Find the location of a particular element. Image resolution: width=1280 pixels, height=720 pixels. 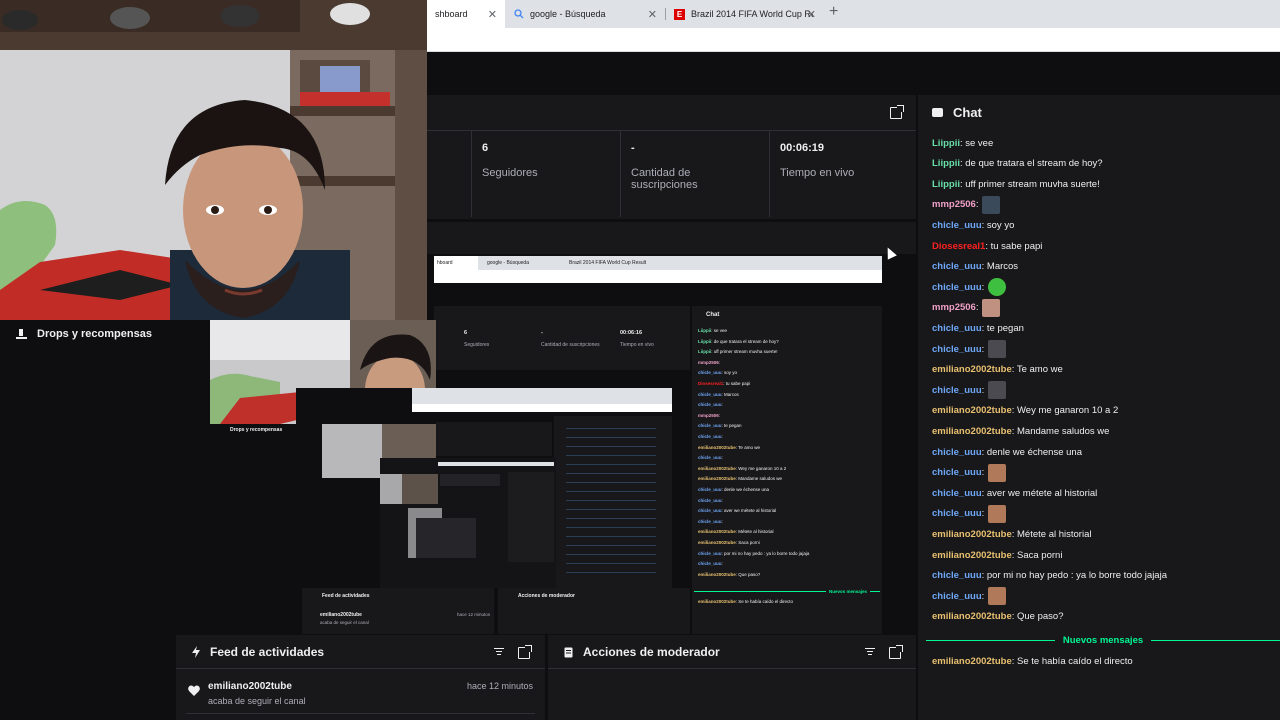

stats-header is located at coordinates (671, 113).